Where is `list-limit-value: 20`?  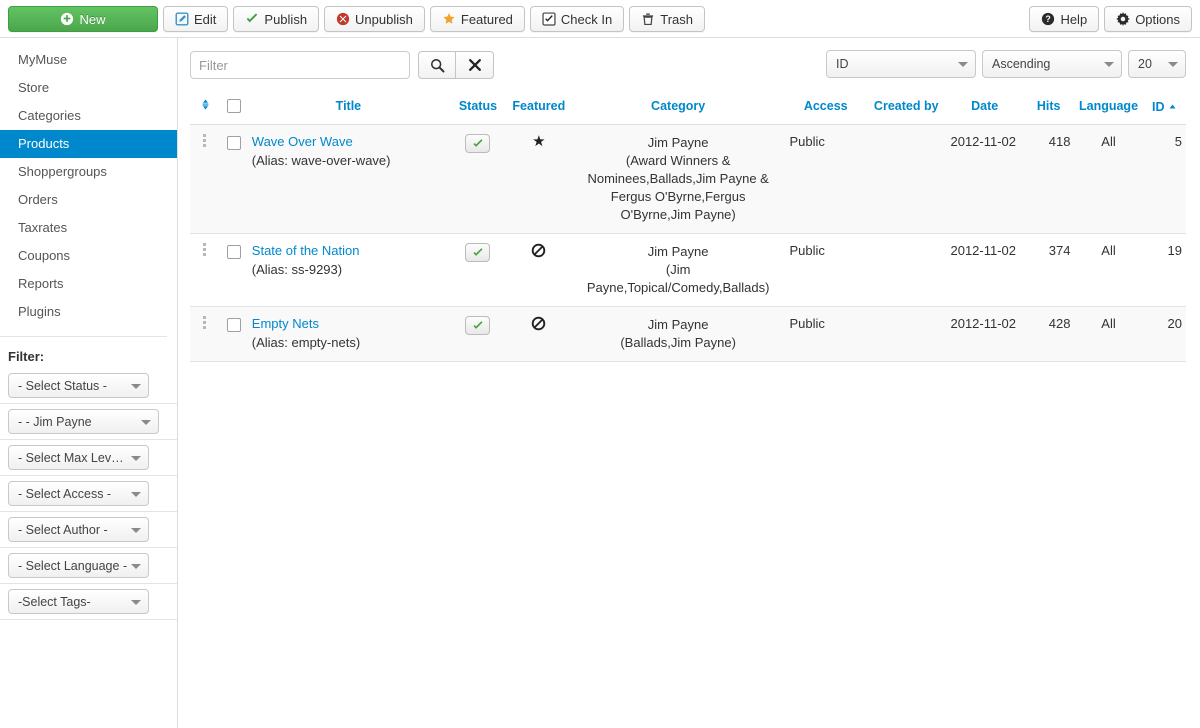
list-limit-value: 20 is located at coordinates (1145, 64).